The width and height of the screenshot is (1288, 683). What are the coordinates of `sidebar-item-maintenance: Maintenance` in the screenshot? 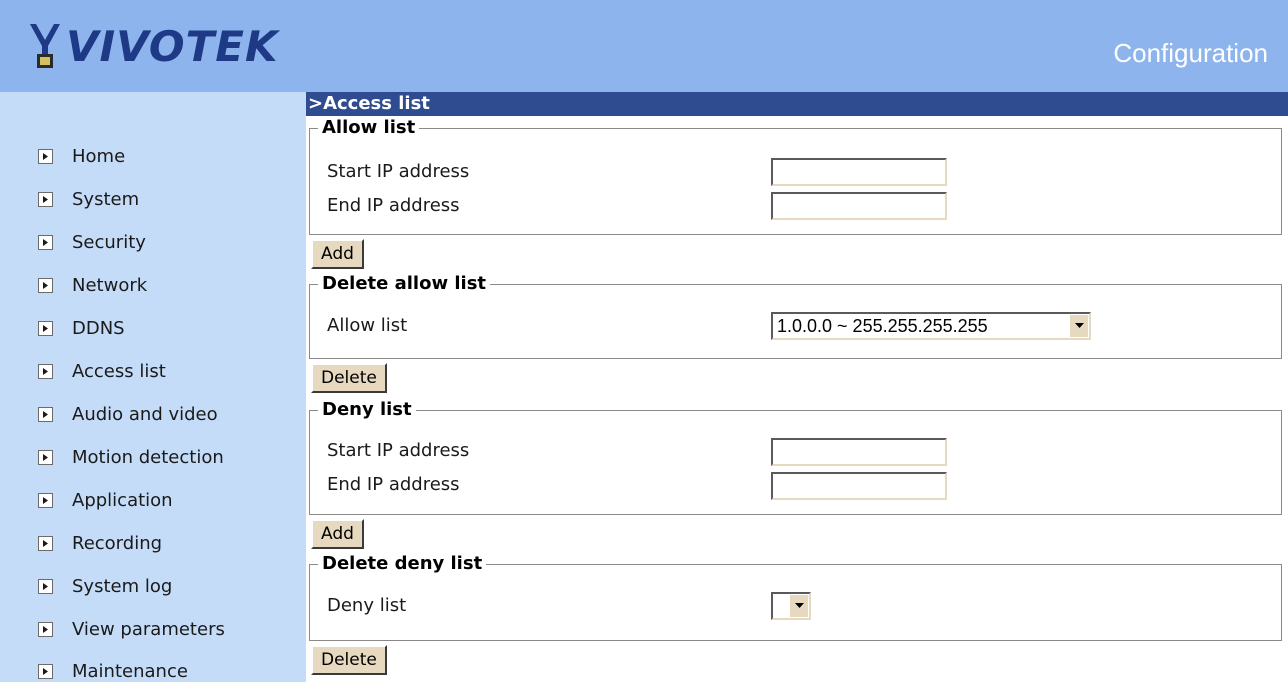 It's located at (113, 671).